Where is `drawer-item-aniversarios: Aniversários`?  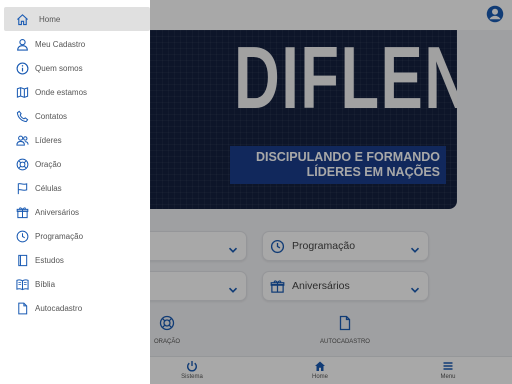 drawer-item-aniversarios: Aniversários is located at coordinates (75, 212).